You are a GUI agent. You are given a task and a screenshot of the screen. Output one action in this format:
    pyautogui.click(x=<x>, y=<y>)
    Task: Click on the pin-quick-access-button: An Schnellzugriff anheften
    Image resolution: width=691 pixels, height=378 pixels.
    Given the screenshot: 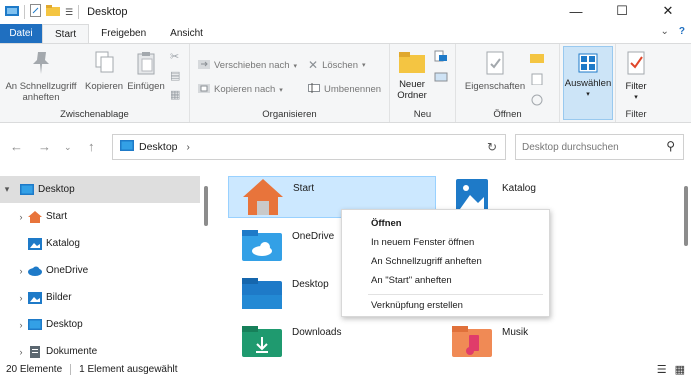 What is the action you would take?
    pyautogui.click(x=41, y=76)
    